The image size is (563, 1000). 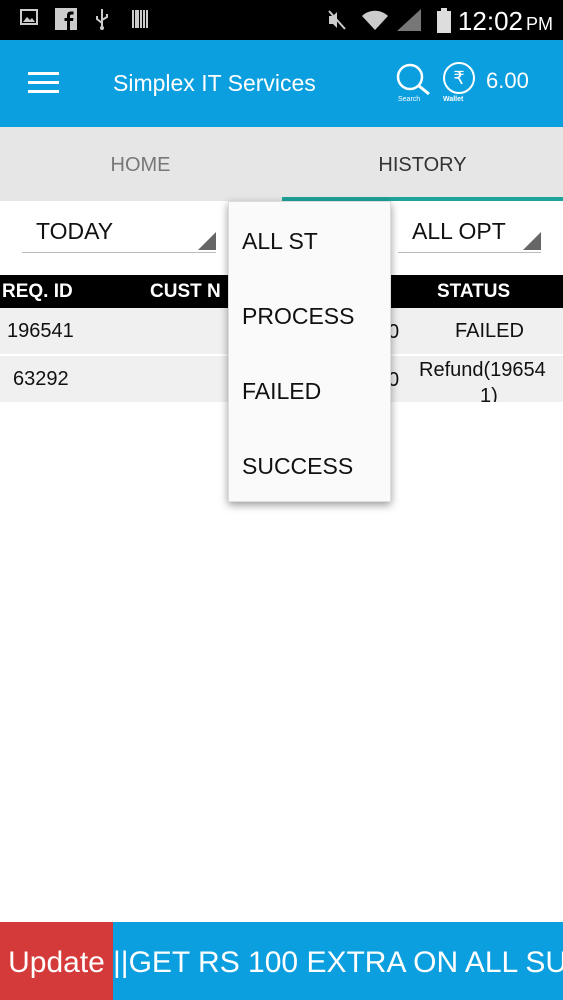 I want to click on tab-history: HISTORY, so click(x=422, y=164).